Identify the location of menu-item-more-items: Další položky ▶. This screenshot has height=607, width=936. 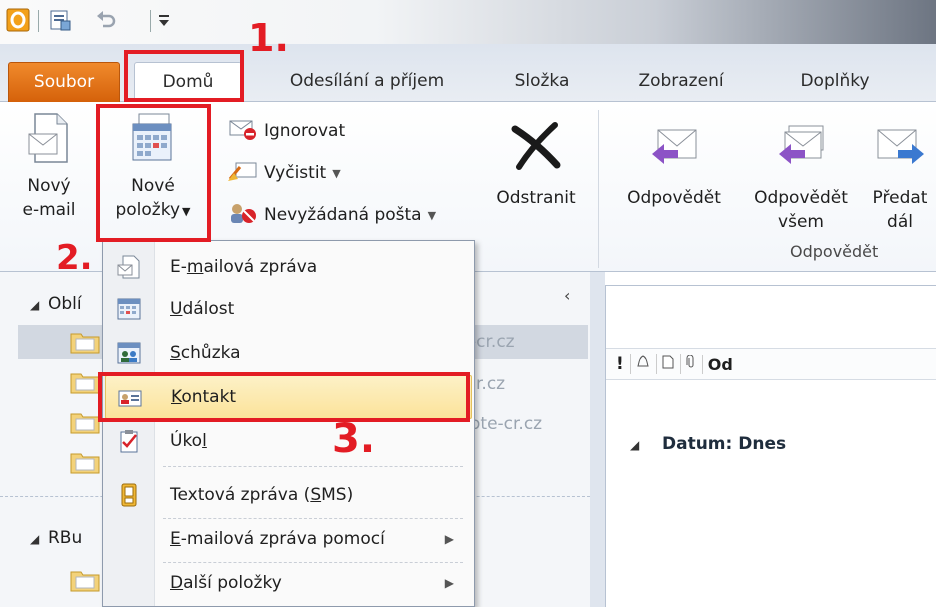
(288, 583).